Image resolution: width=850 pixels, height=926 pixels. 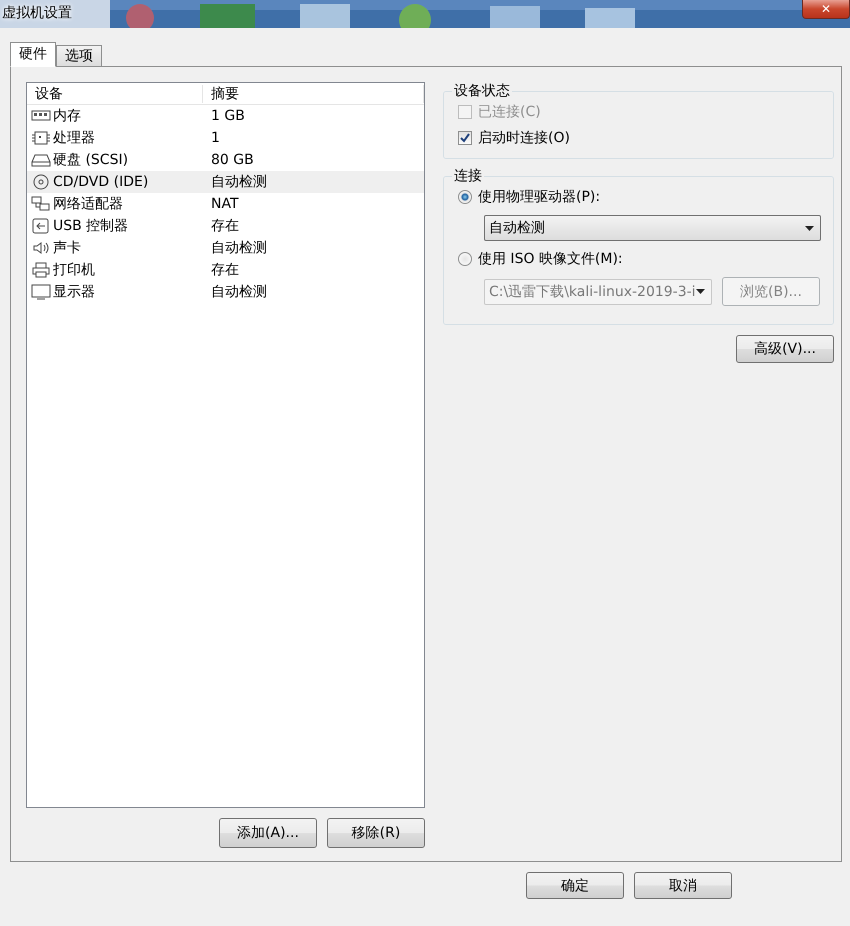 I want to click on device-name: CD/DVD (IDE), so click(x=100, y=182).